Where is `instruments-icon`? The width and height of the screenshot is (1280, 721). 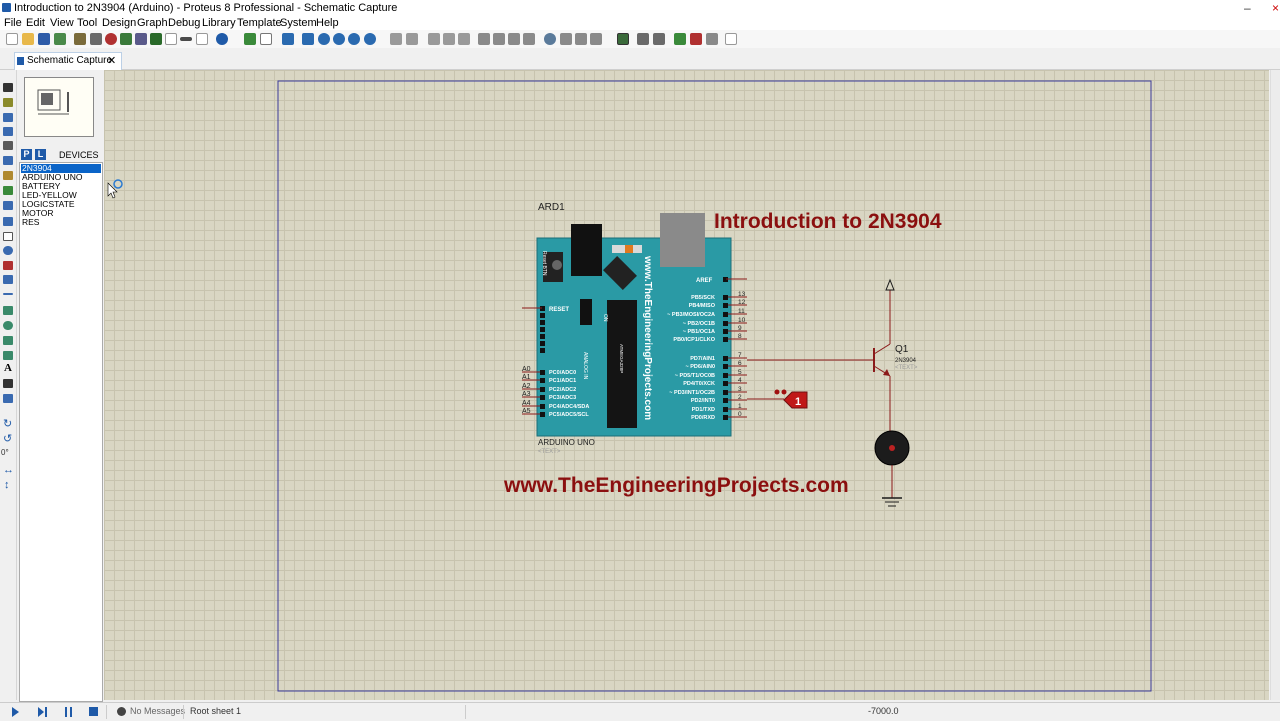
instruments-icon is located at coordinates (8, 279).